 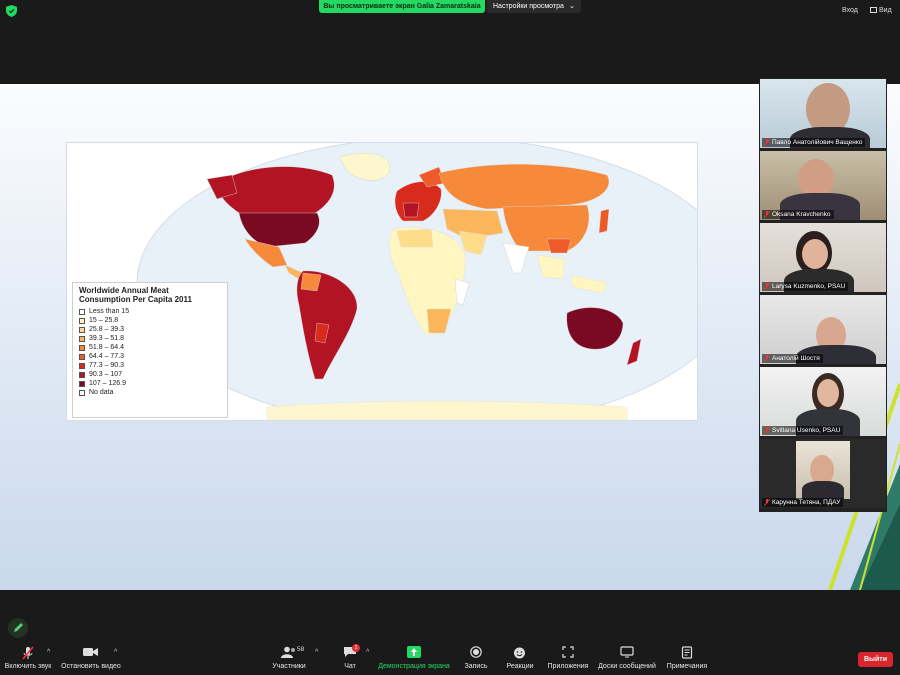 I want to click on participant-name-tag: Анатолій Шостя, so click(x=792, y=358).